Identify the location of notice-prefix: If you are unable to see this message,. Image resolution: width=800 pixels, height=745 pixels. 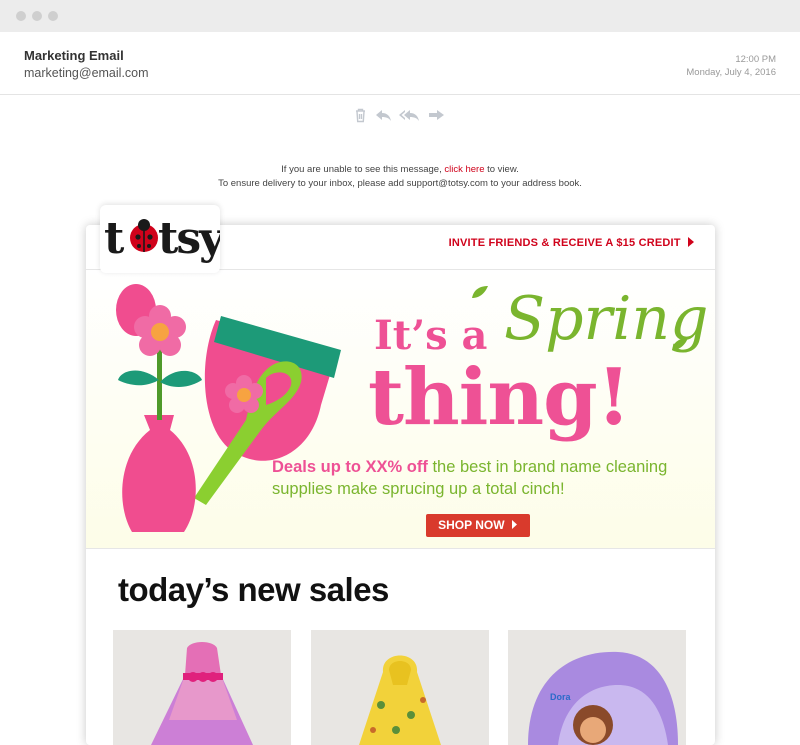
(361, 169).